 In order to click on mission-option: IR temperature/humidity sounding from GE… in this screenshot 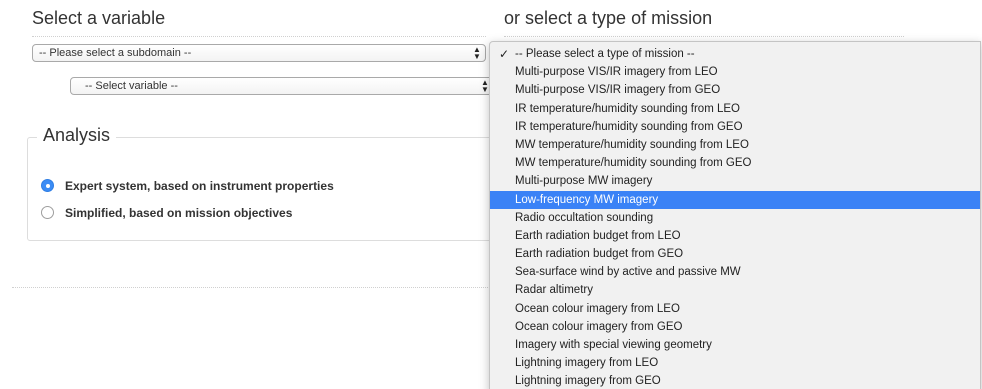, I will do `click(735, 127)`.